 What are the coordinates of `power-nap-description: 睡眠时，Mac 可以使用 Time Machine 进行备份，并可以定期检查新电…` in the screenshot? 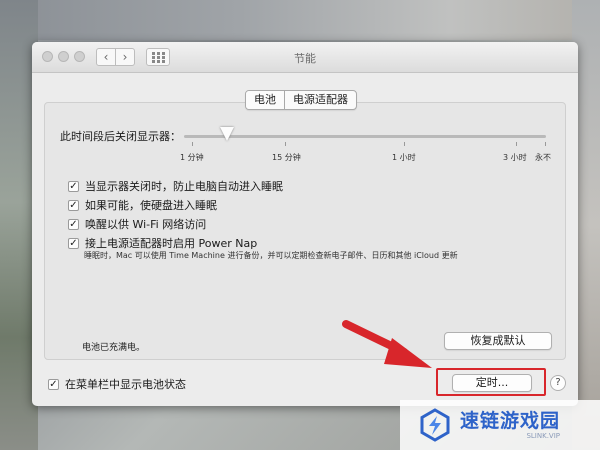 It's located at (271, 255).